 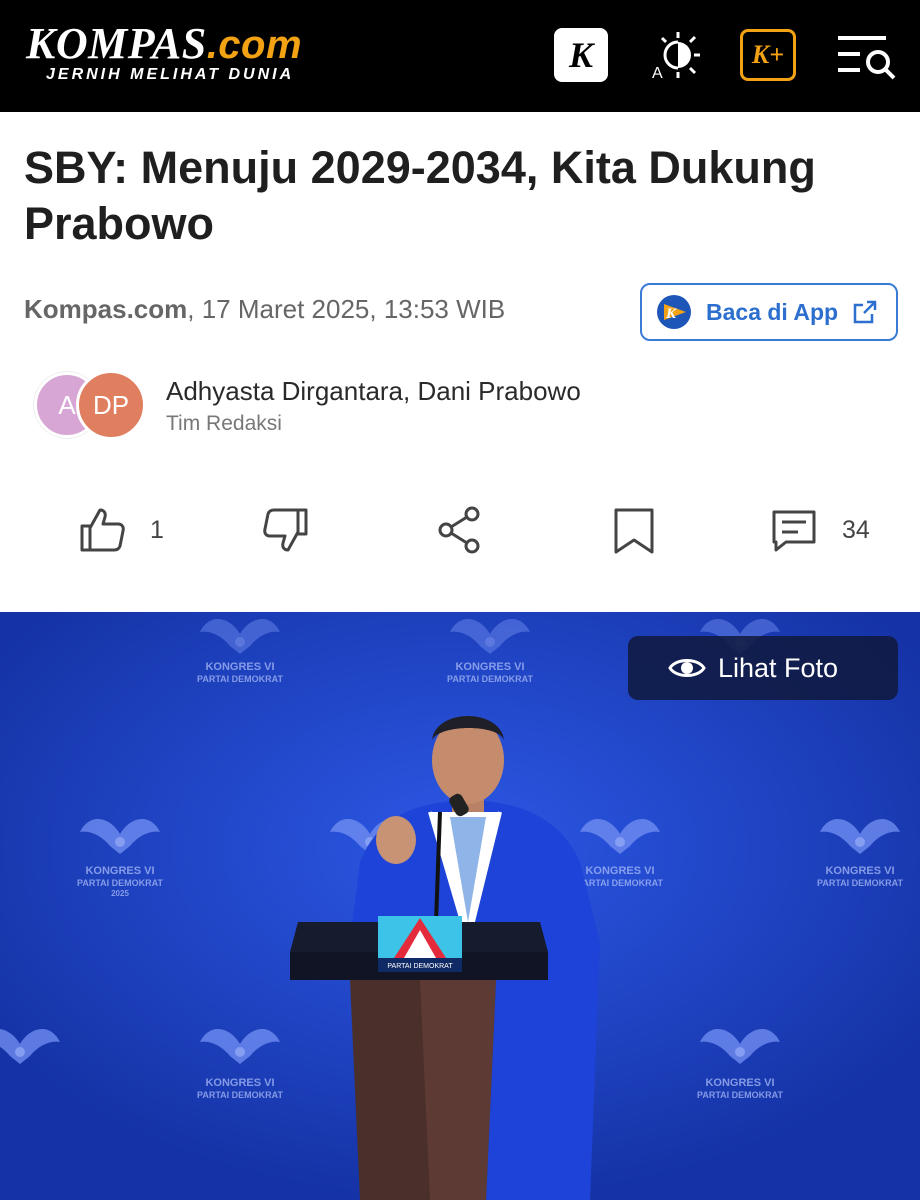 I want to click on theme-toggle-icon: A, so click(x=676, y=56).